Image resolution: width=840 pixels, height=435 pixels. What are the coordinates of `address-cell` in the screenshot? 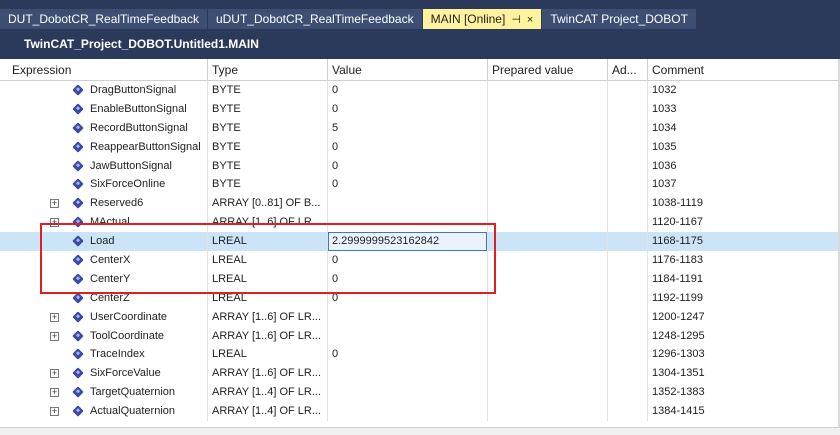 It's located at (628, 412).